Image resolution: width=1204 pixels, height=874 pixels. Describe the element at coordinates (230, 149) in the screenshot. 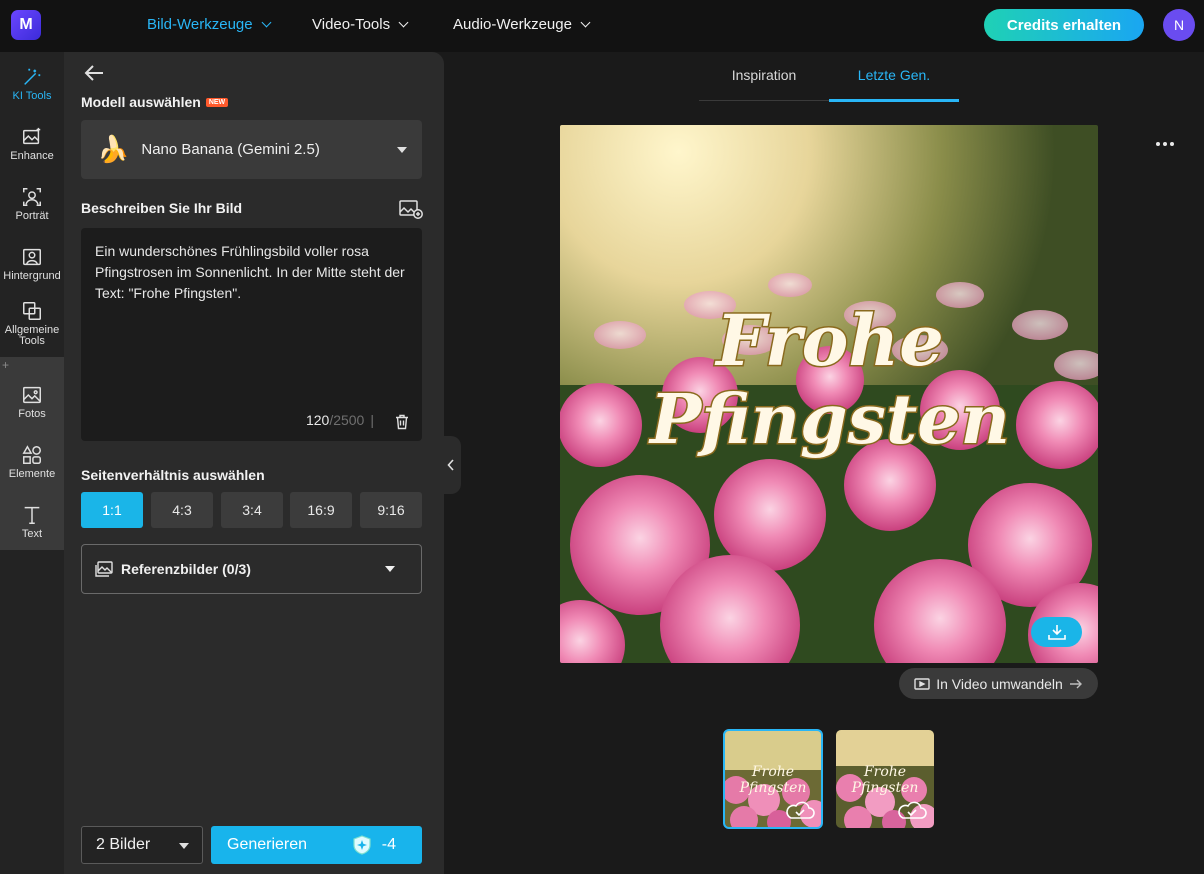

I see `model-value: Nano Banana (Gemini 2.5)` at that location.